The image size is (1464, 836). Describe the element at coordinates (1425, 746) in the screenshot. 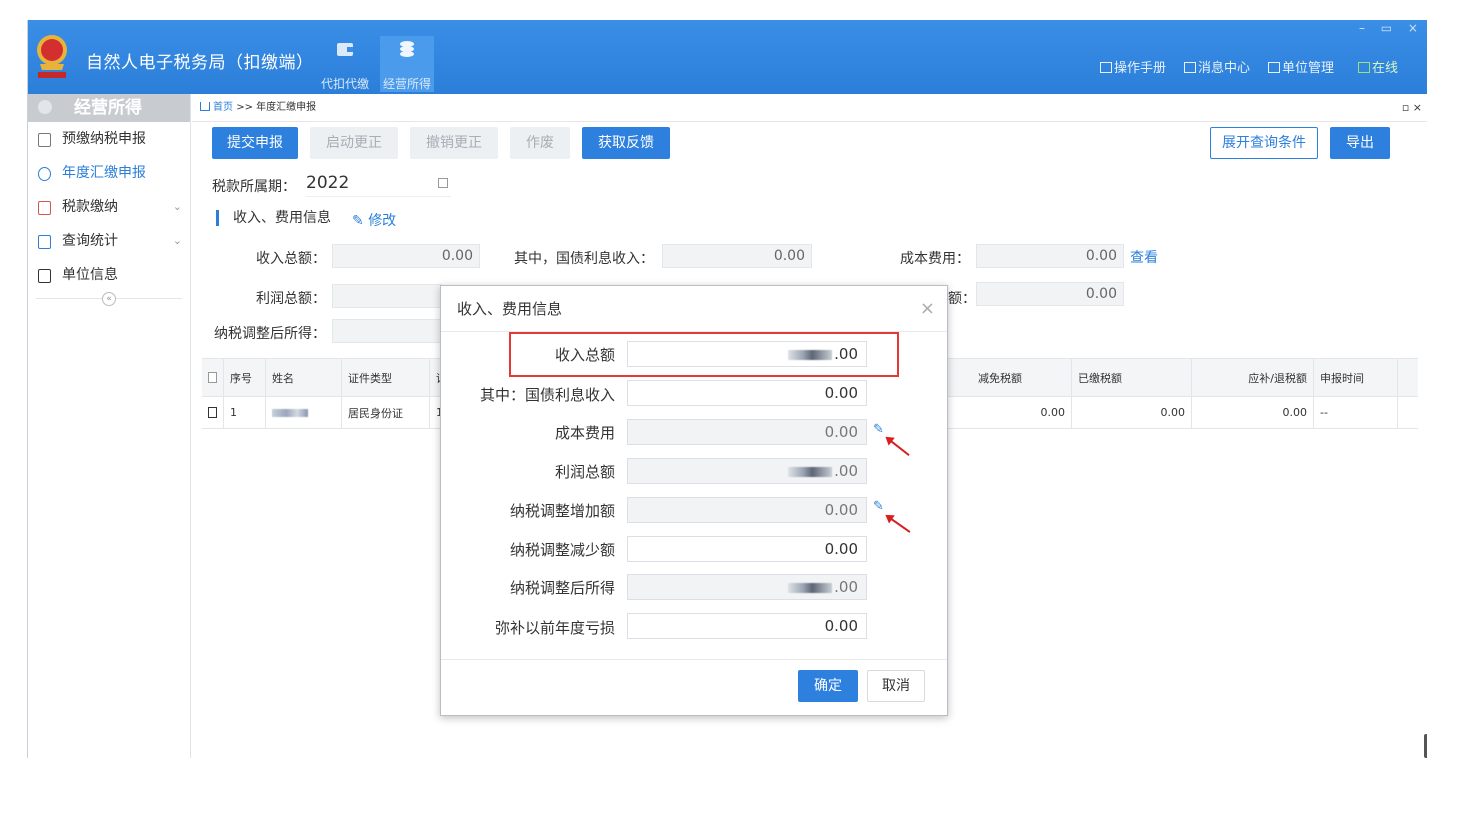

I see `scrollbar-thumb` at that location.